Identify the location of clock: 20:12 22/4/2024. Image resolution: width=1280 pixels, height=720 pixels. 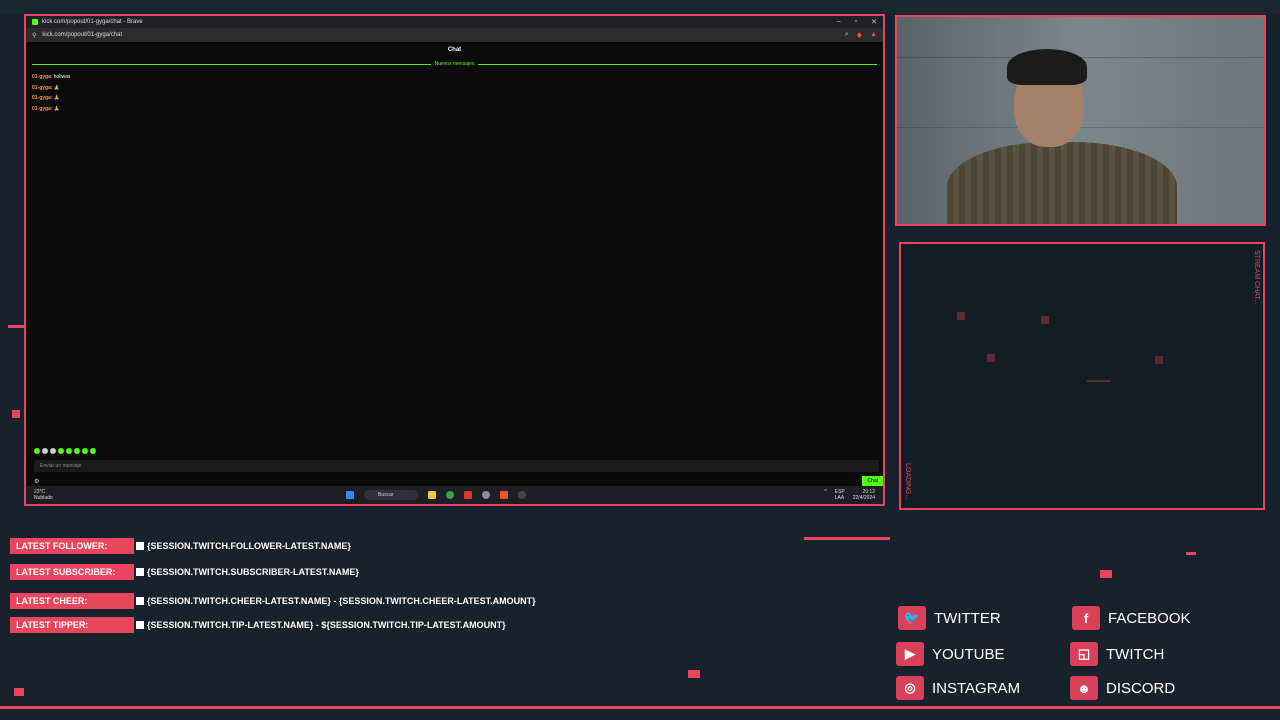
(864, 495).